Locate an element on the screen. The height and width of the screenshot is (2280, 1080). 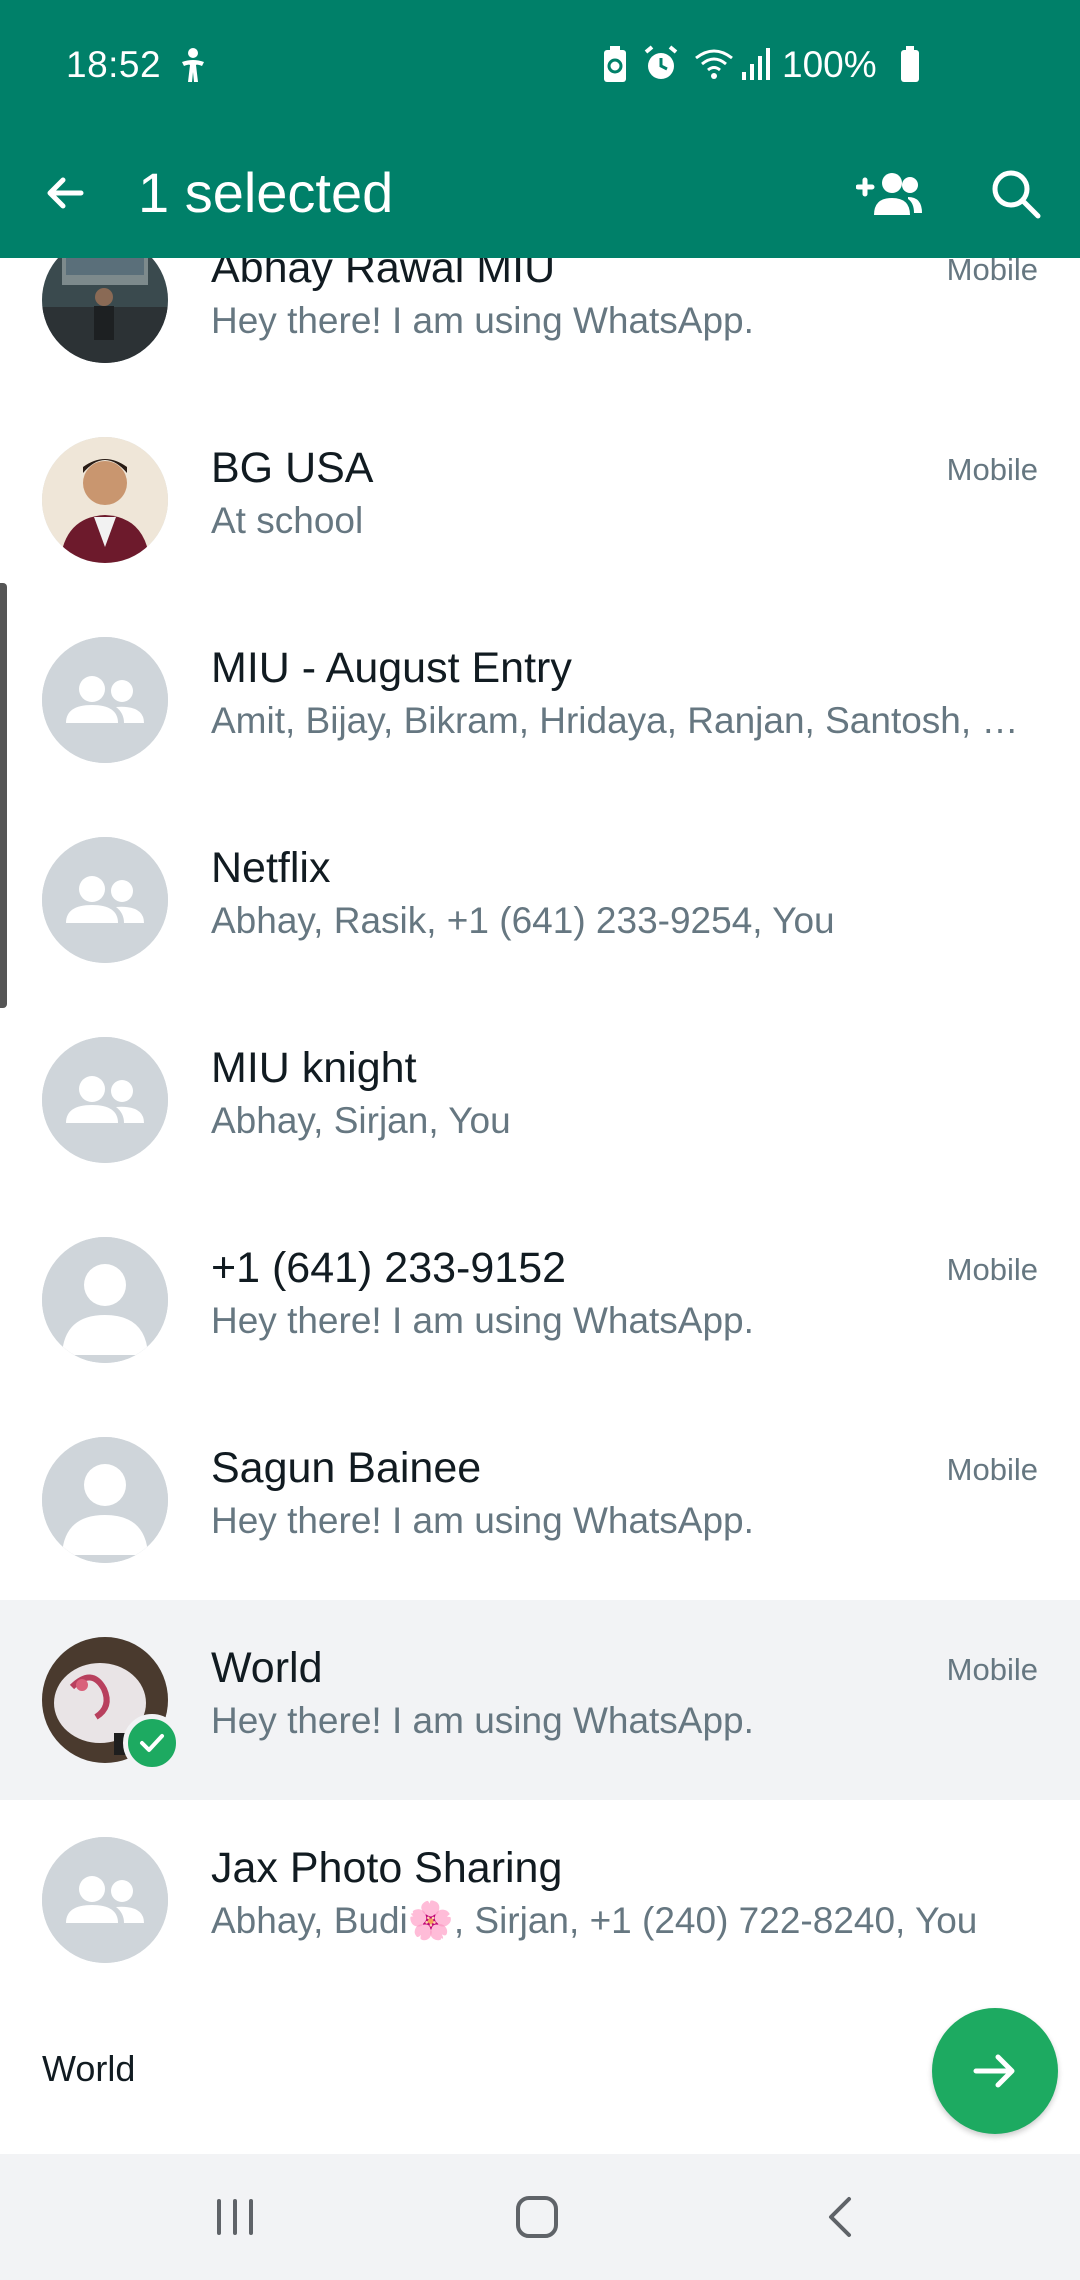
app-header: 18:52 100% 1 selected is located at coordinates (540, 129).